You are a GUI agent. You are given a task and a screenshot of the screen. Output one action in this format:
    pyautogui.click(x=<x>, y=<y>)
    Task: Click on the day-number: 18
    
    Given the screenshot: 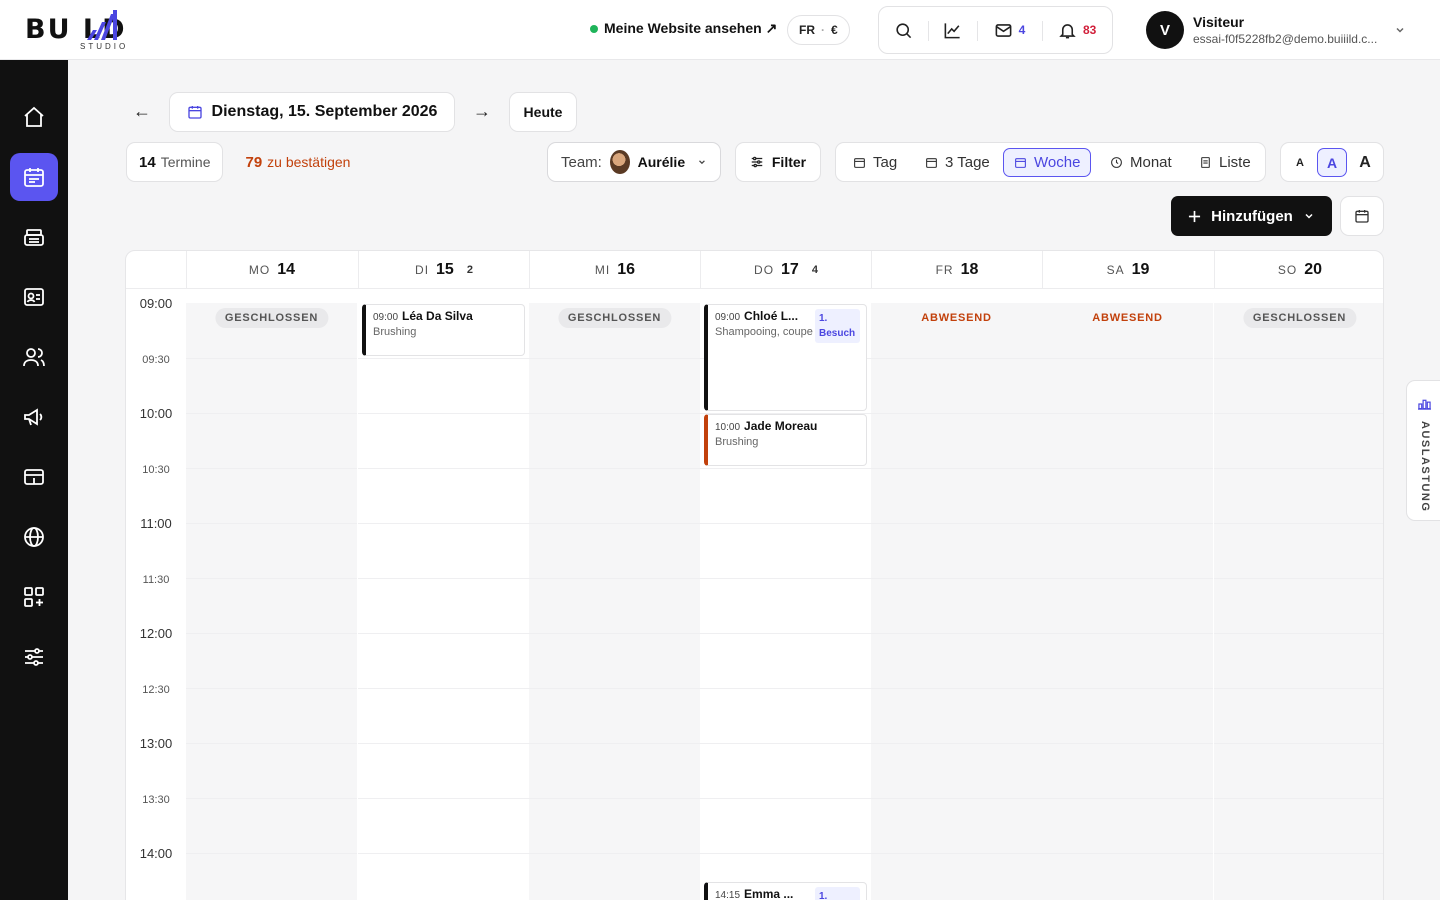 What is the action you would take?
    pyautogui.click(x=969, y=269)
    